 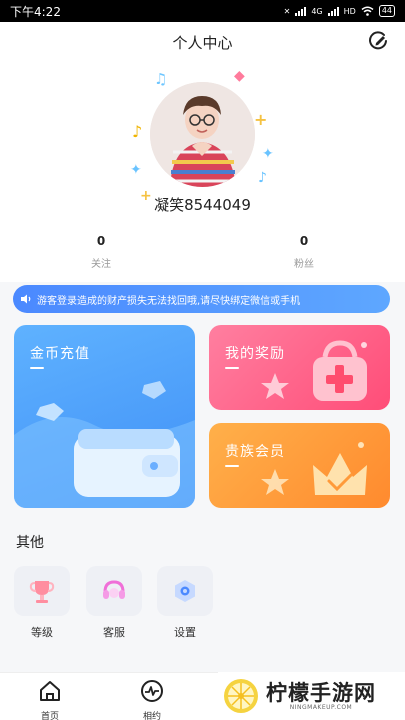 I want to click on coin-recharge-card: 金币充值, so click(x=104, y=416).